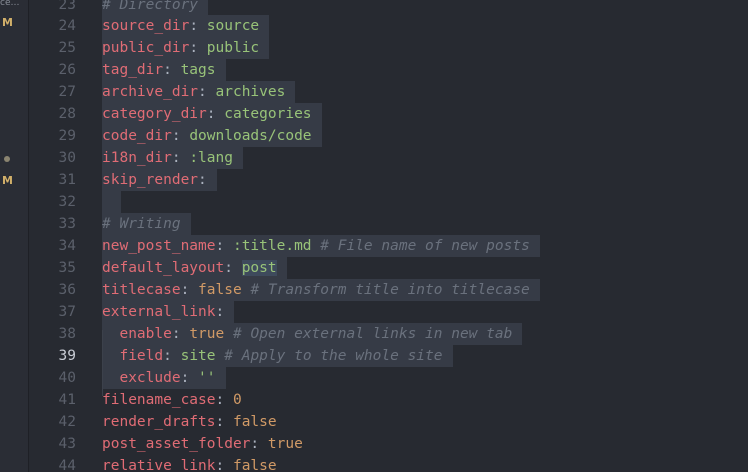 This screenshot has height=472, width=748. I want to click on code-line: 23 # Directory, so click(388, 8).